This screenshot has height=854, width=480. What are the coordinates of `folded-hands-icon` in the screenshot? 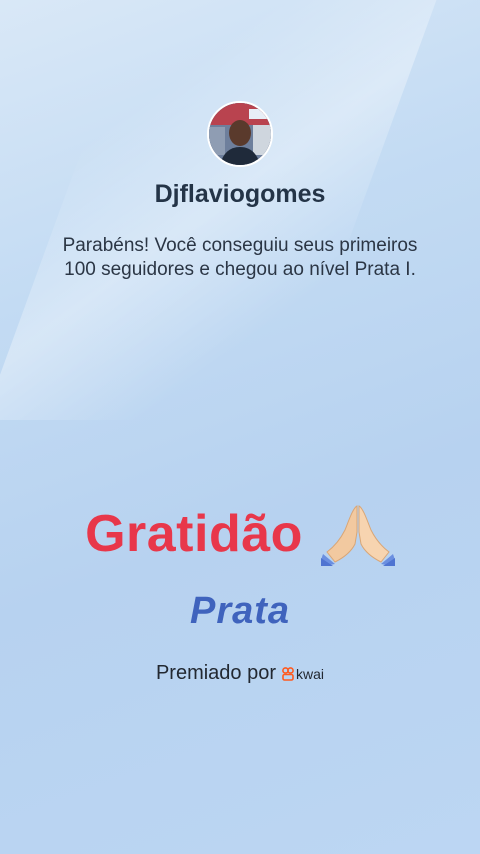 It's located at (357, 535).